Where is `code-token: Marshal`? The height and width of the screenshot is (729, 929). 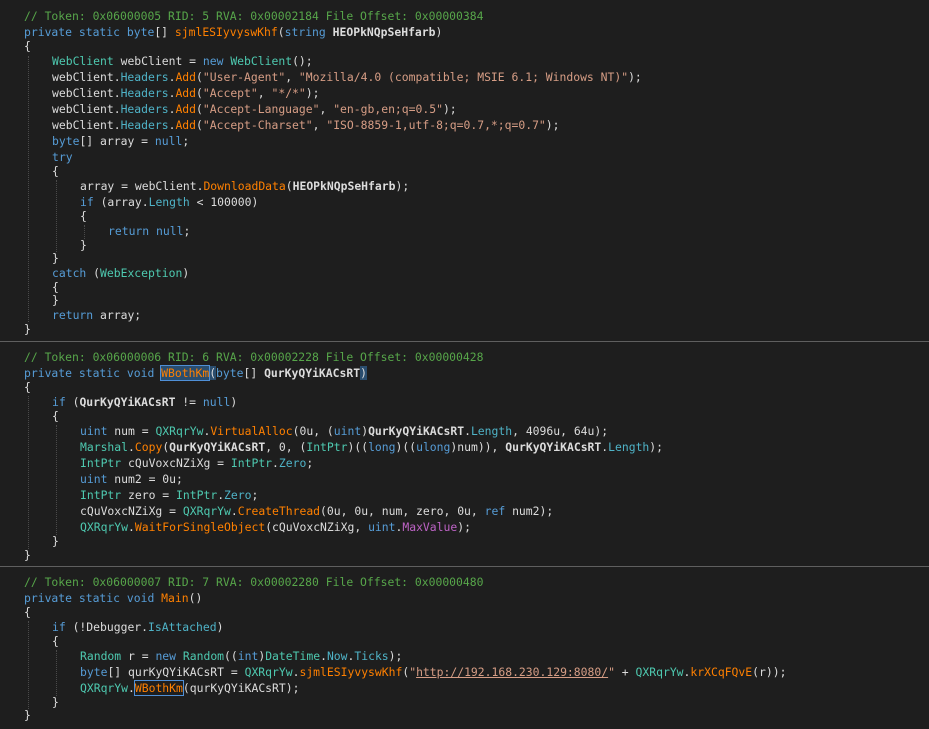
code-token: Marshal is located at coordinates (104, 447).